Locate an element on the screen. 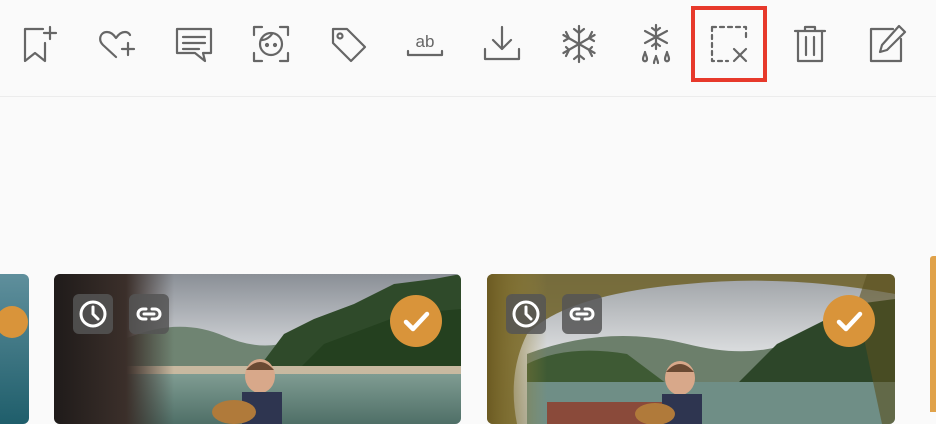  freeze-button is located at coordinates (579, 44).